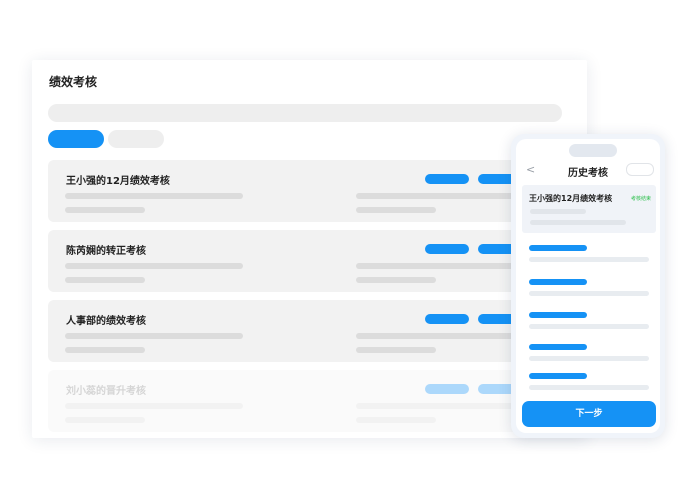 The image size is (700, 500). I want to click on list-item: 人事部的绩效考核, so click(317, 331).